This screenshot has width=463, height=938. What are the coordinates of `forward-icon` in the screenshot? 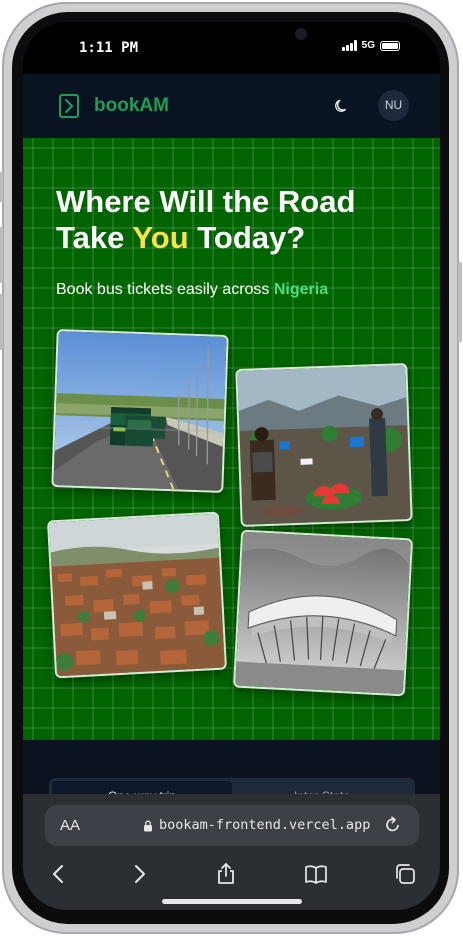 It's located at (139, 874).